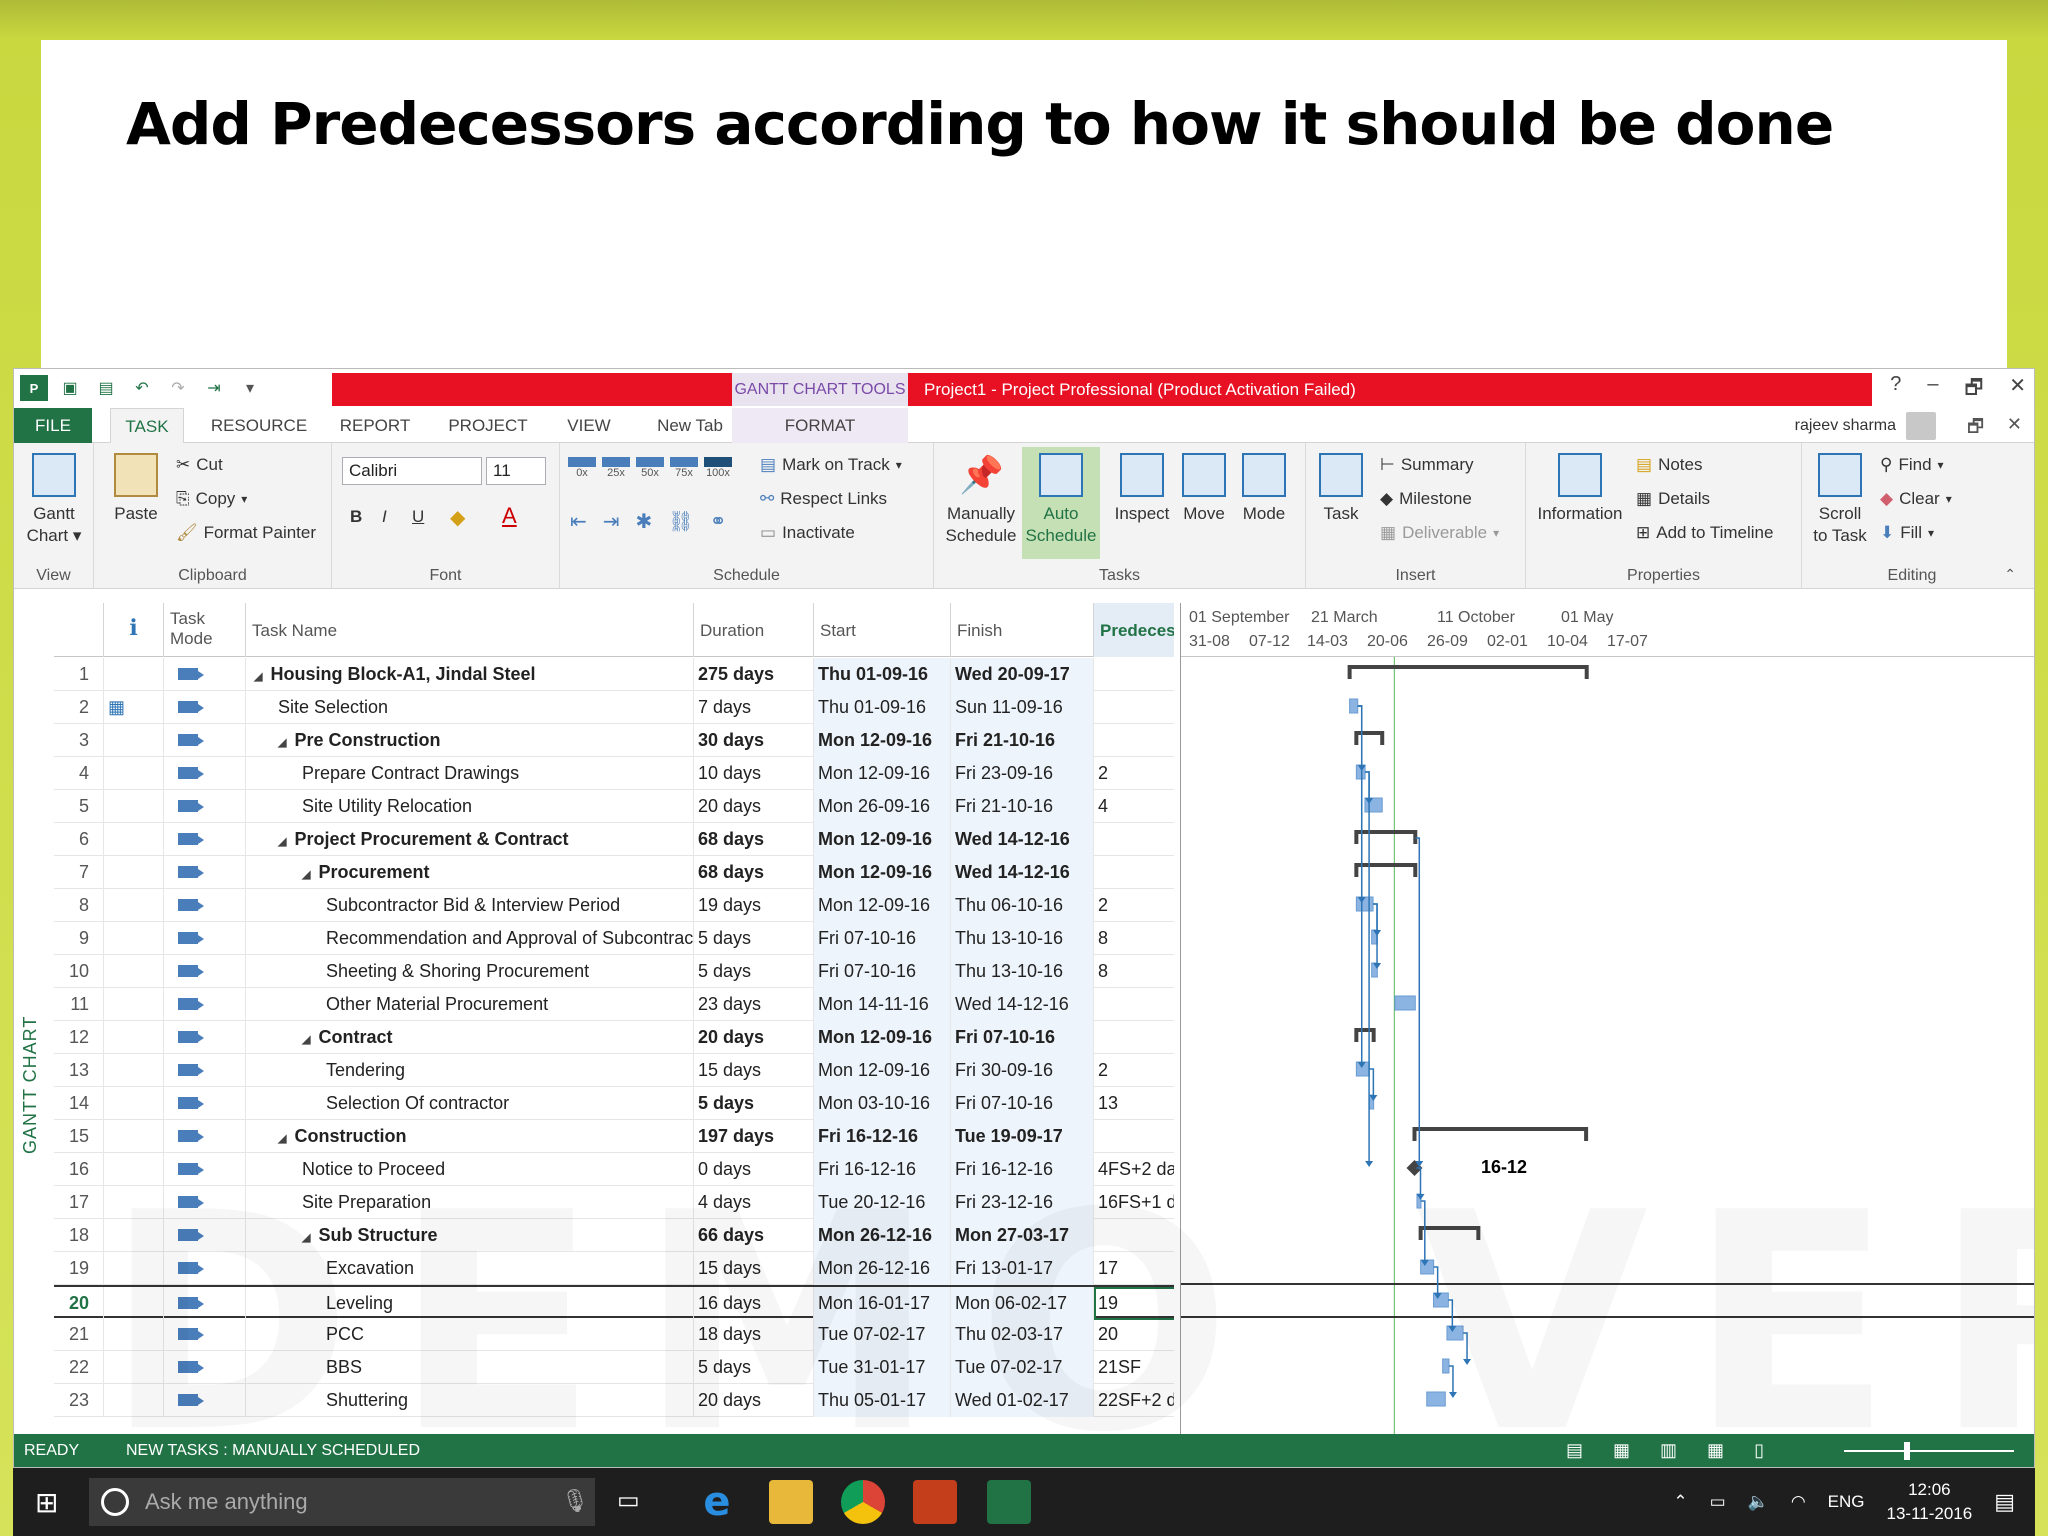  What do you see at coordinates (1341, 489) in the screenshot?
I see `insert-task-button: Task` at bounding box center [1341, 489].